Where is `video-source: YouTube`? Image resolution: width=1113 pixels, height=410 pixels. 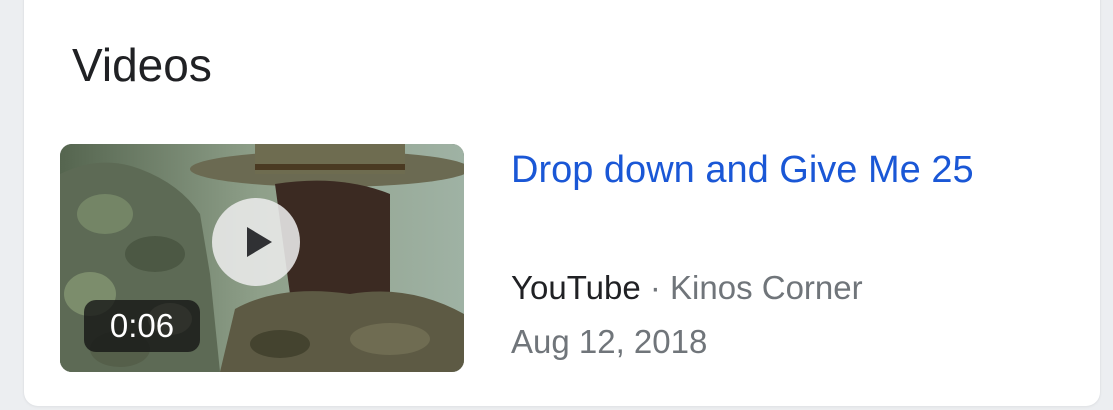
video-source: YouTube is located at coordinates (576, 287).